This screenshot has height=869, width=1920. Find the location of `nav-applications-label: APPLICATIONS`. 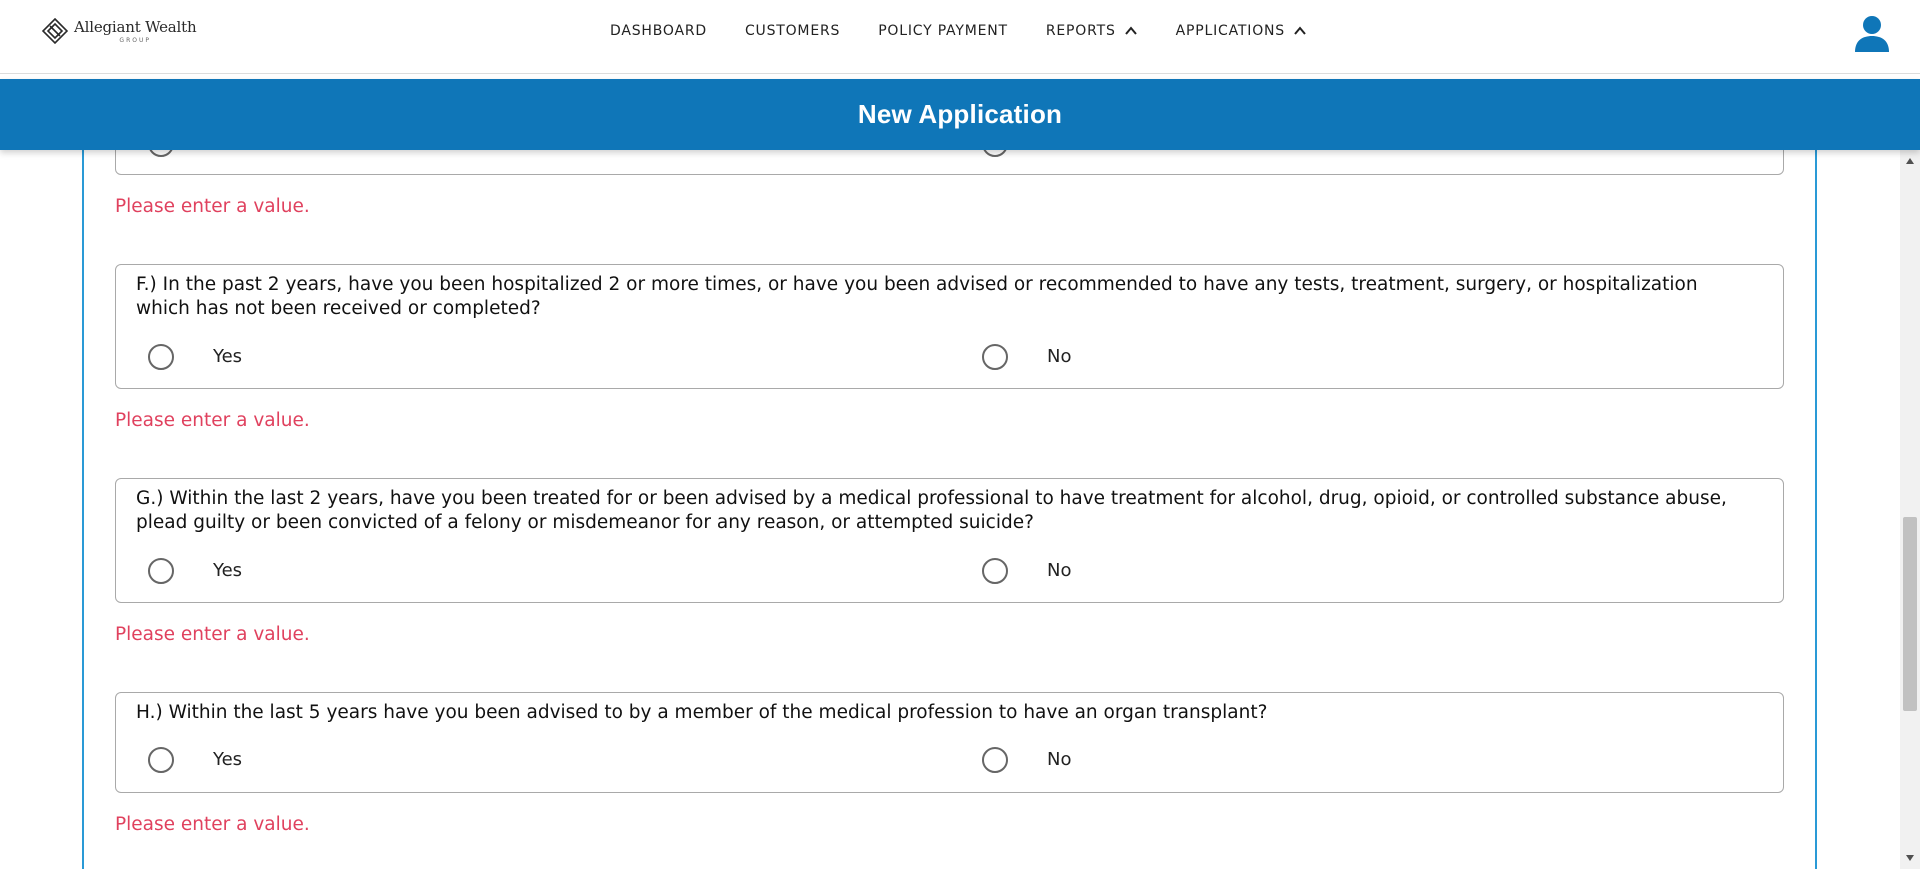

nav-applications-label: APPLICATIONS is located at coordinates (1230, 31).